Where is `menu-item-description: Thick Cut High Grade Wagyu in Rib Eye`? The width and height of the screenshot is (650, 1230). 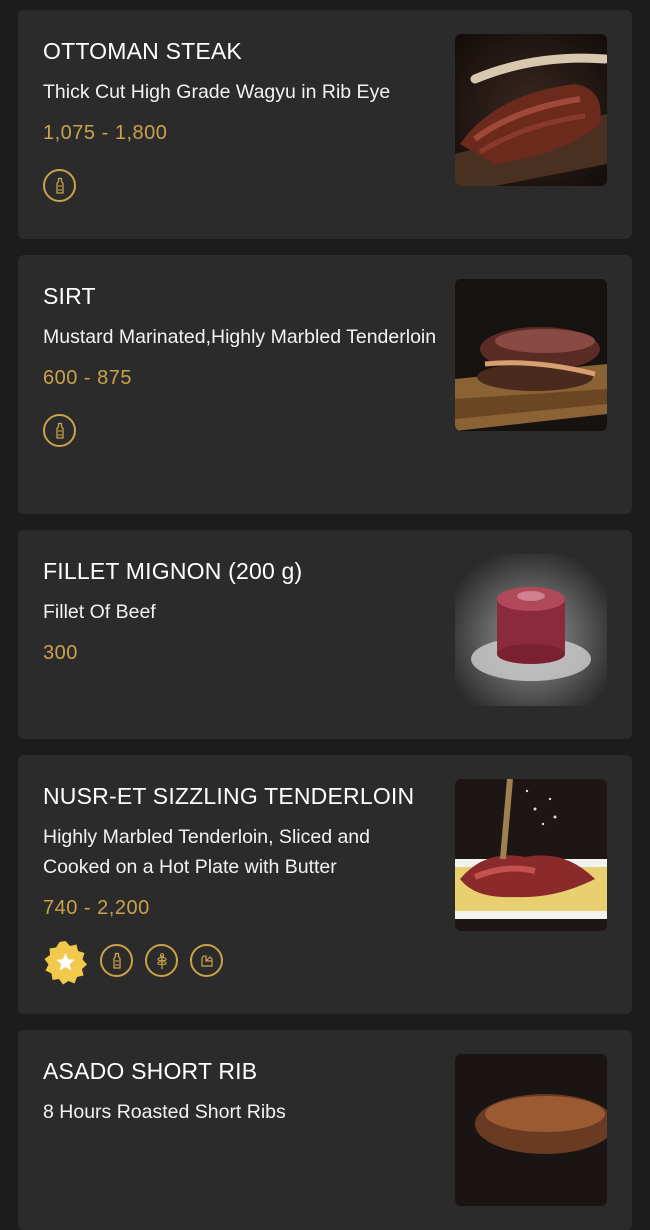 menu-item-description: Thick Cut High Grade Wagyu in Rib Eye is located at coordinates (217, 92).